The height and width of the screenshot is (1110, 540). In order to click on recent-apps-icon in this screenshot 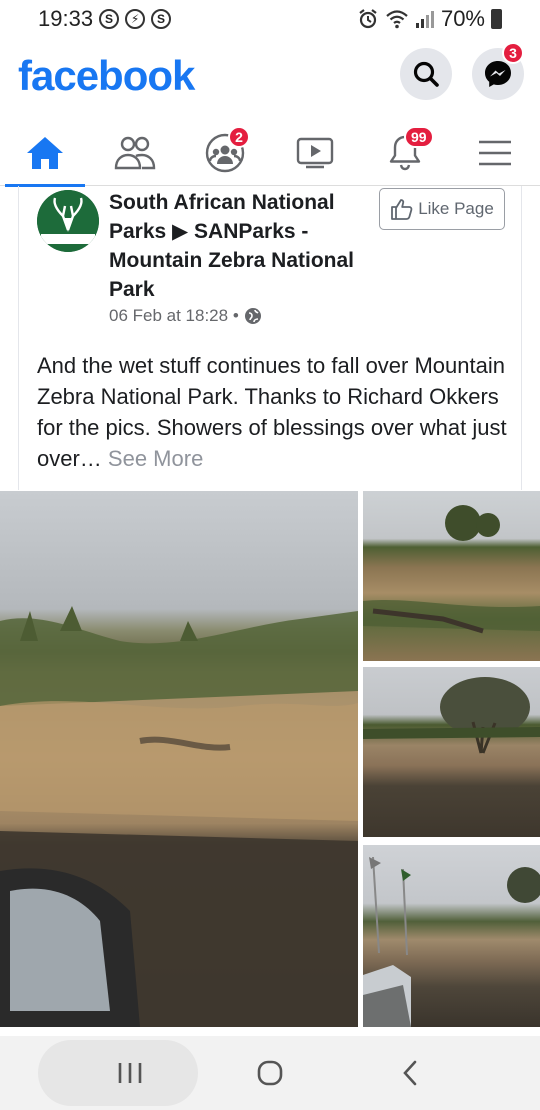, I will do `click(130, 1073)`.